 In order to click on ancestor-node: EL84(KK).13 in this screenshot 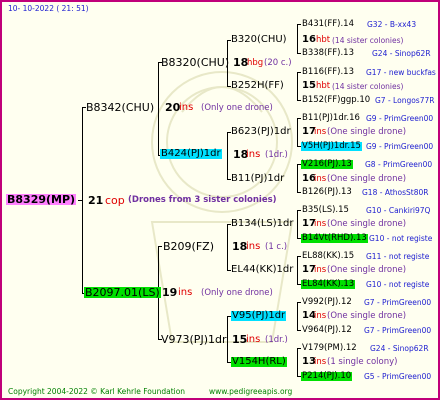, I will do `click(328, 284)`.